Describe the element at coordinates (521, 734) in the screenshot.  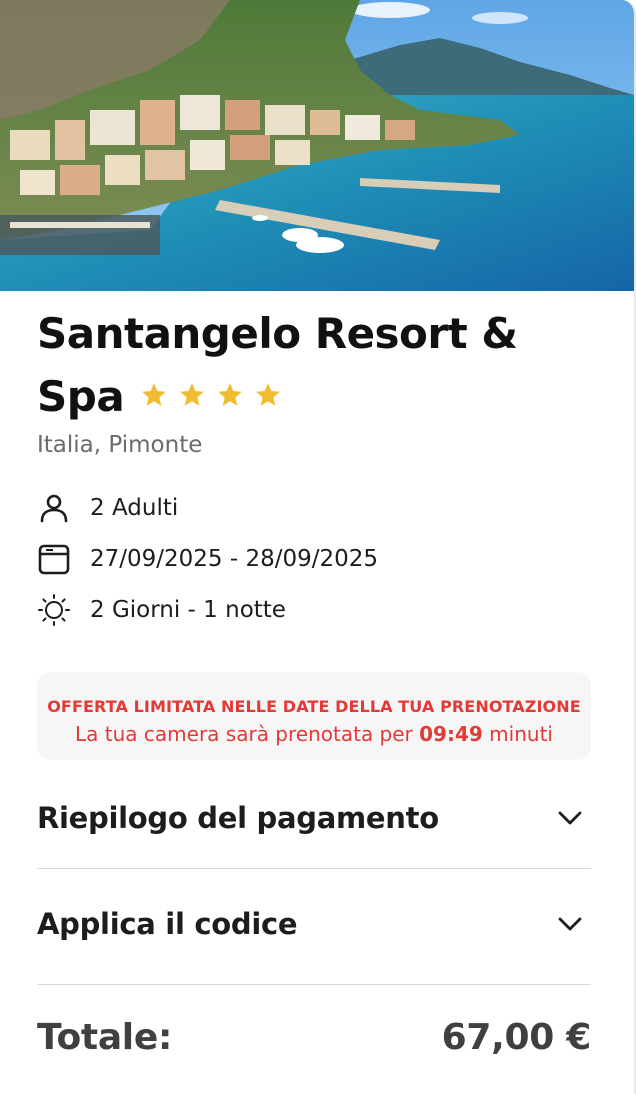
I see `offer-text-after: minuti` at that location.